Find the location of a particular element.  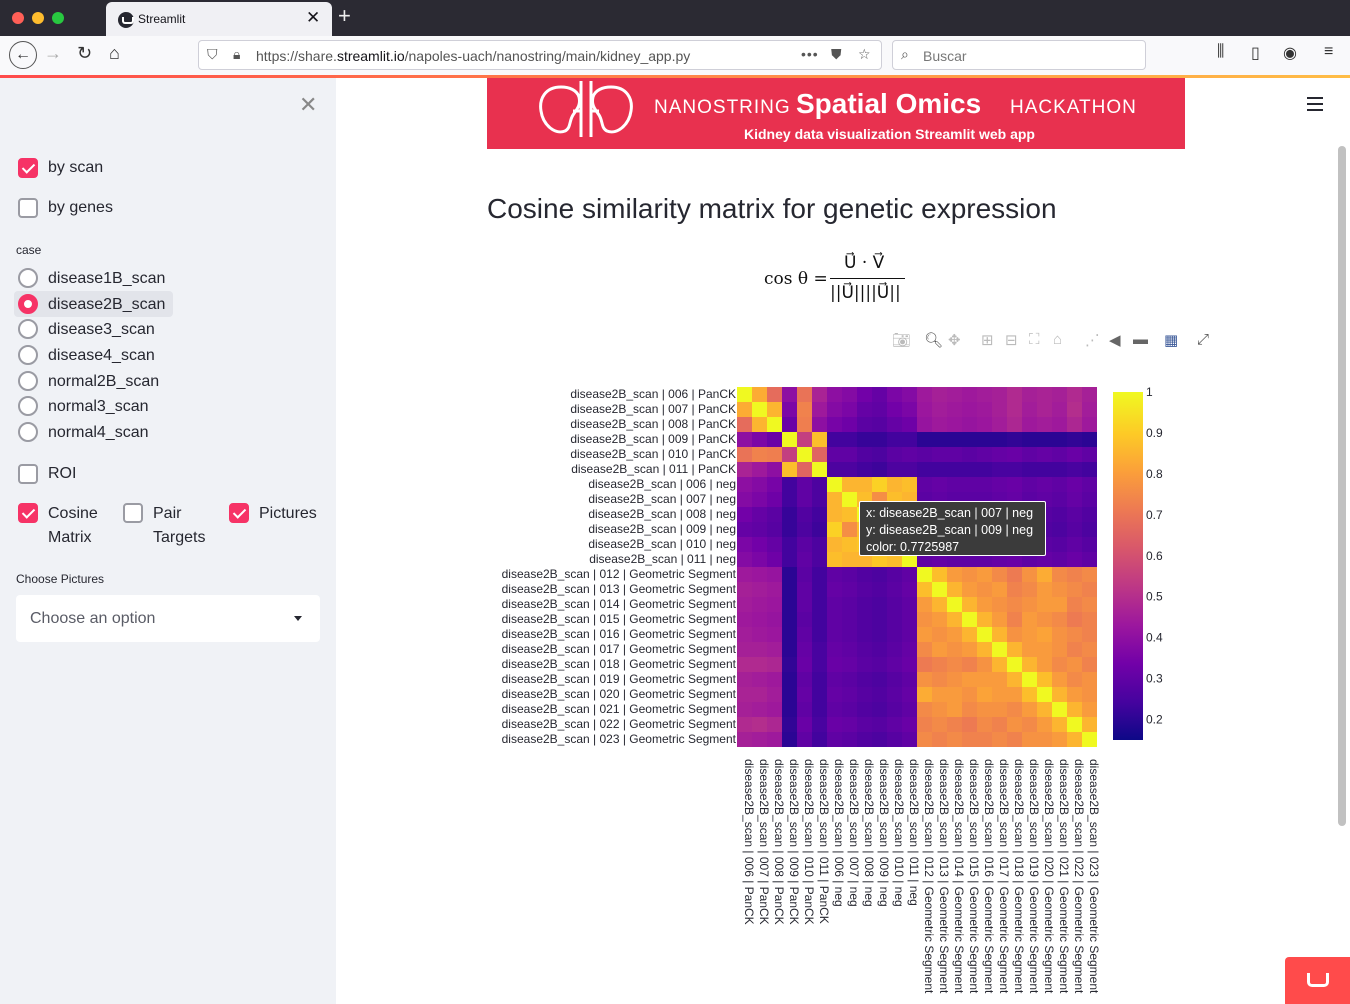

radio-label: disease2B_scan is located at coordinates (106, 305).